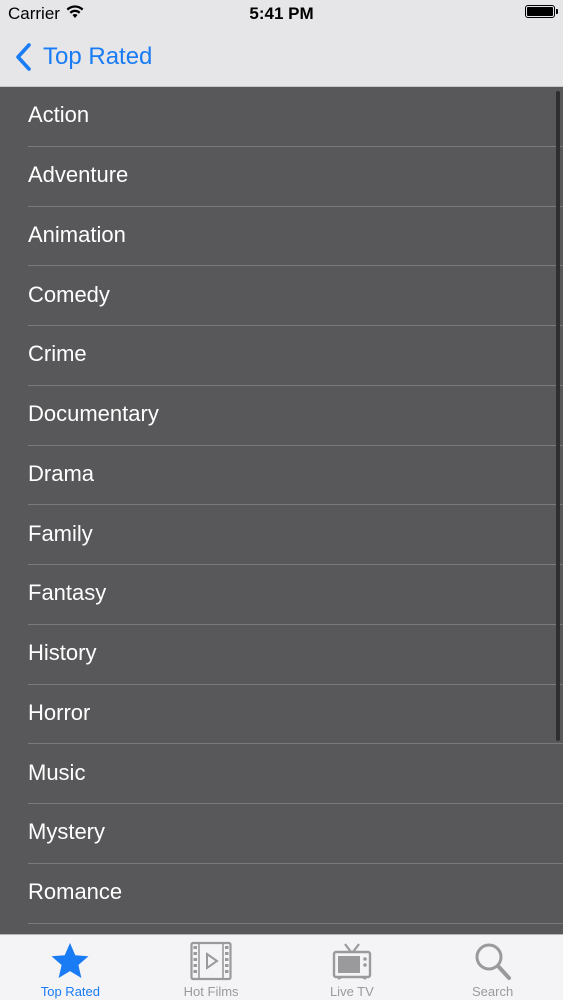 This screenshot has height=1000, width=563. I want to click on tv-icon, so click(352, 961).